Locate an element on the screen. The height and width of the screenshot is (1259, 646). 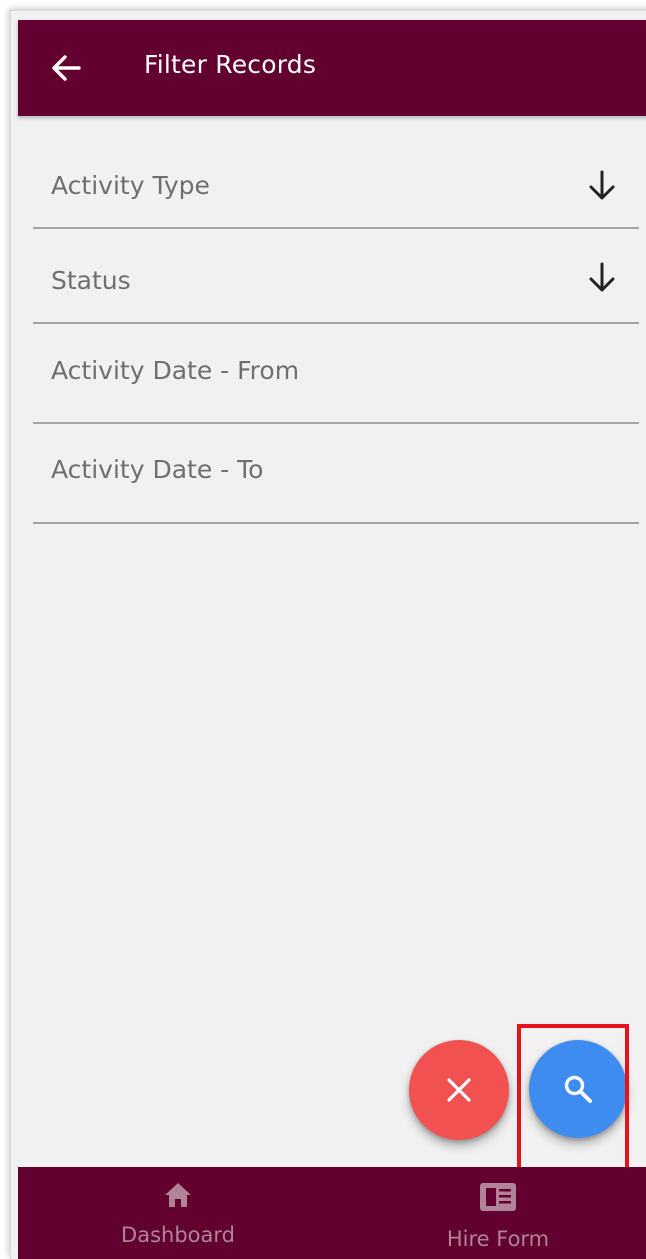
bottom-navigation: Dashboard Hire Form is located at coordinates (332, 1213).